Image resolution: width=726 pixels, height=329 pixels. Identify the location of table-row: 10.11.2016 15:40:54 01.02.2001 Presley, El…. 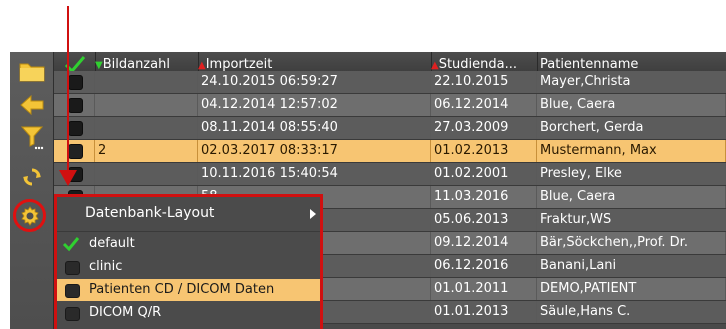
(390, 174).